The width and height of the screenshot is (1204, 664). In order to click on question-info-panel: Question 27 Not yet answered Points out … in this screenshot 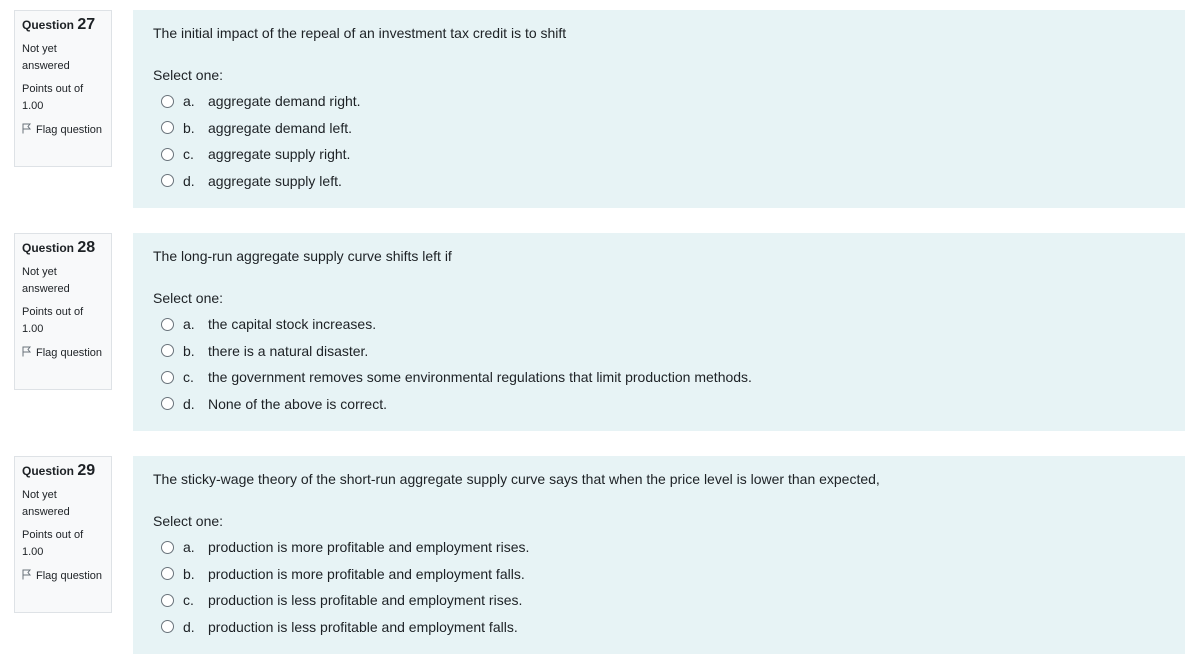, I will do `click(63, 88)`.